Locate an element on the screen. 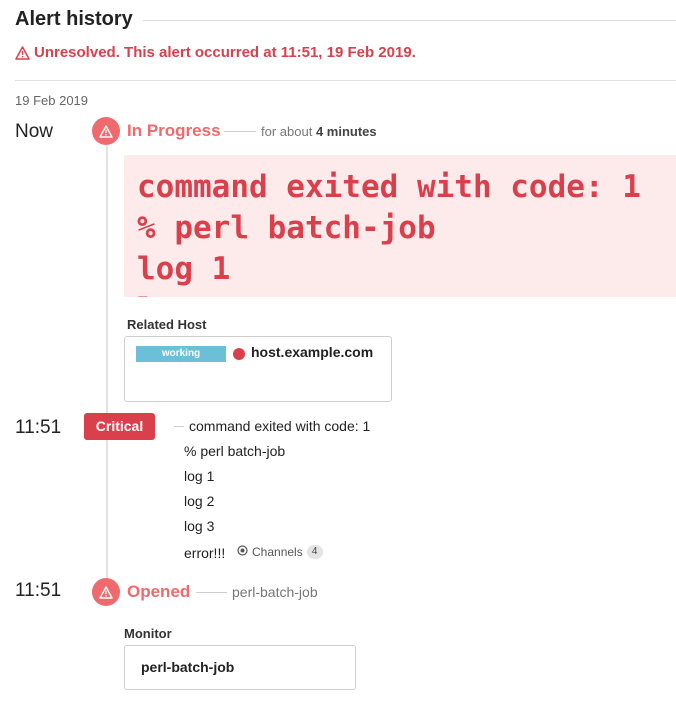 The image size is (676, 708). title-divider is located at coordinates (409, 20).